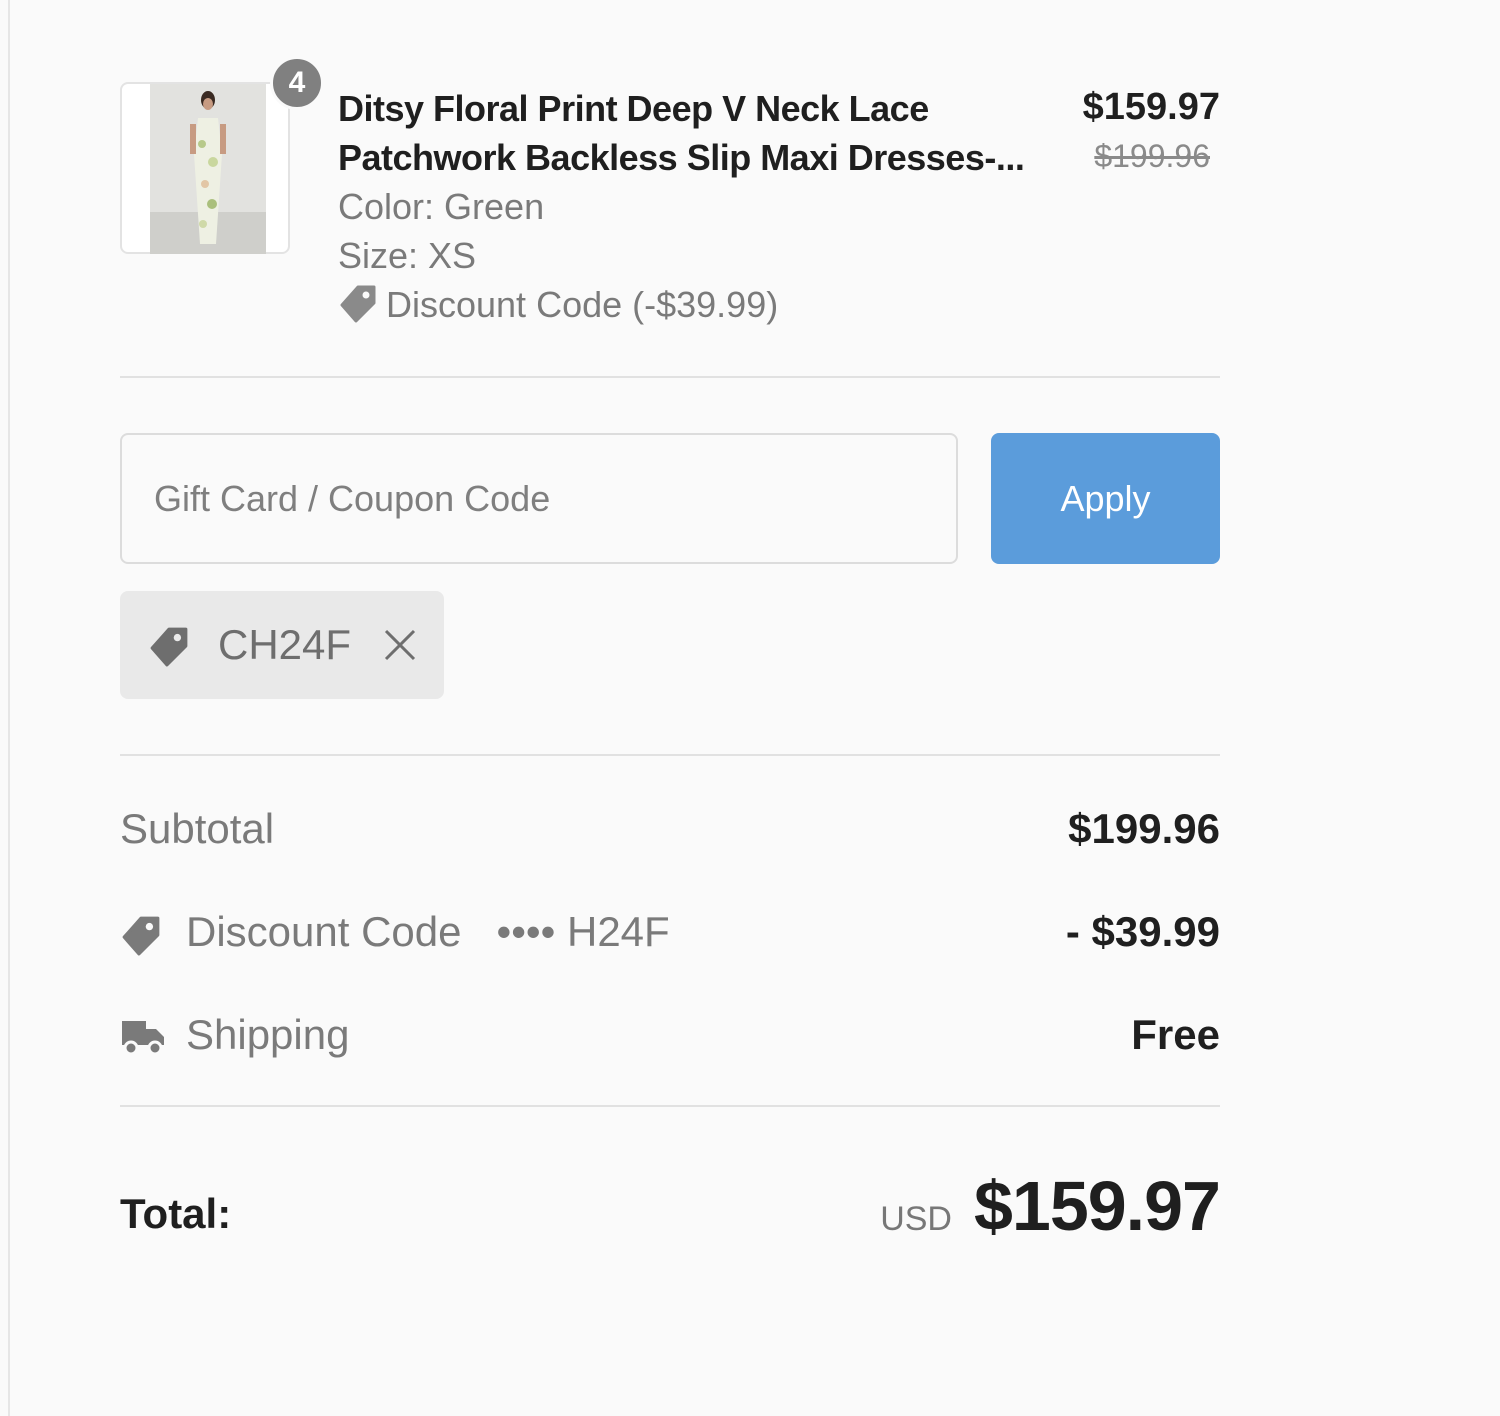  What do you see at coordinates (208, 169) in the screenshot?
I see `product-image` at bounding box center [208, 169].